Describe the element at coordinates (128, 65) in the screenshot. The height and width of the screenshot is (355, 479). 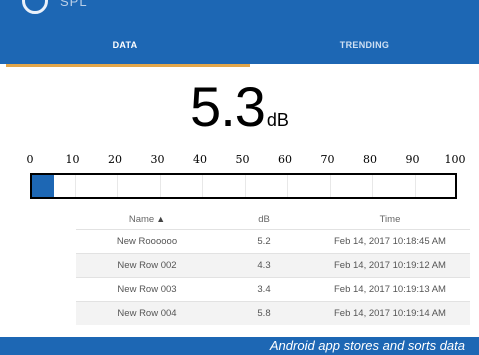
I see `active-tab-indicator` at that location.